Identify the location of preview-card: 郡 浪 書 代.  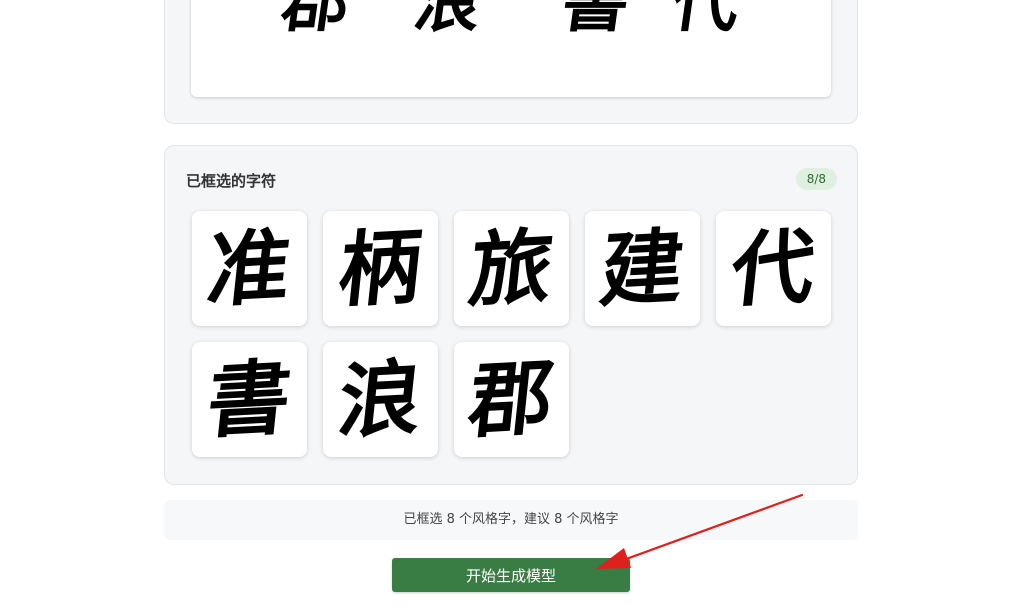
(511, 62).